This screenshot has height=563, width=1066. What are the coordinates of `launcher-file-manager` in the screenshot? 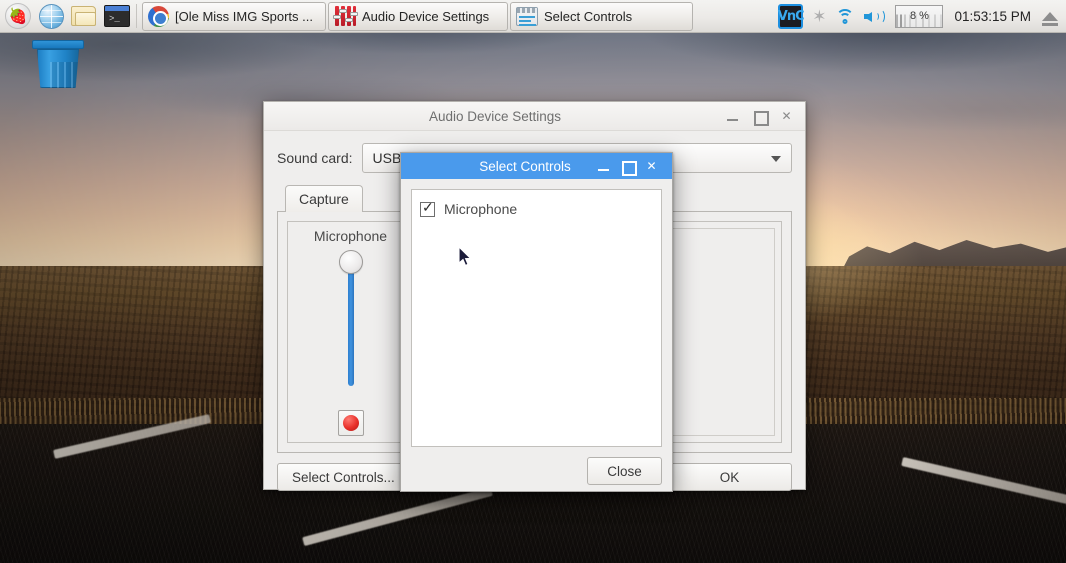 It's located at (84, 16).